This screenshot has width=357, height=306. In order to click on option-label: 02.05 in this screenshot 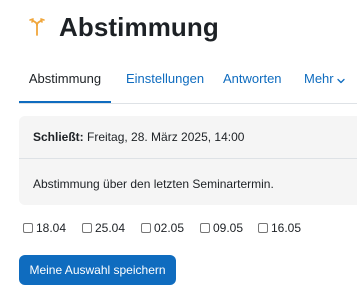, I will do `click(169, 228)`.